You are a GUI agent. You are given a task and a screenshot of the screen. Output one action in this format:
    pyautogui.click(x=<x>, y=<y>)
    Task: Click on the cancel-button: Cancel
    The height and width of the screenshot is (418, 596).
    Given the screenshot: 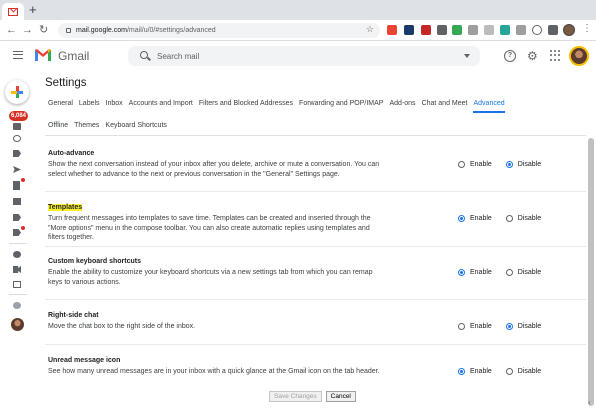 What is the action you would take?
    pyautogui.click(x=340, y=396)
    